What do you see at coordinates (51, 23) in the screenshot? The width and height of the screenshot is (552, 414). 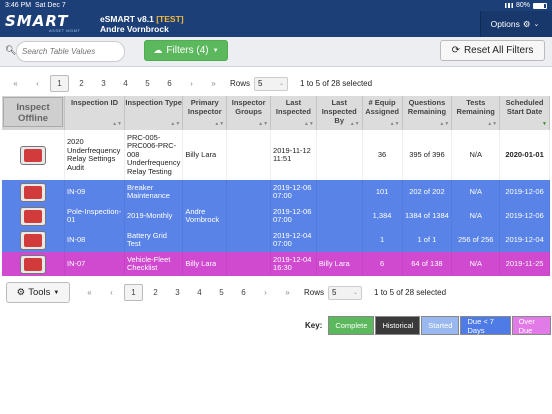 I see `app-logo: SMART ASSET MGMT` at bounding box center [51, 23].